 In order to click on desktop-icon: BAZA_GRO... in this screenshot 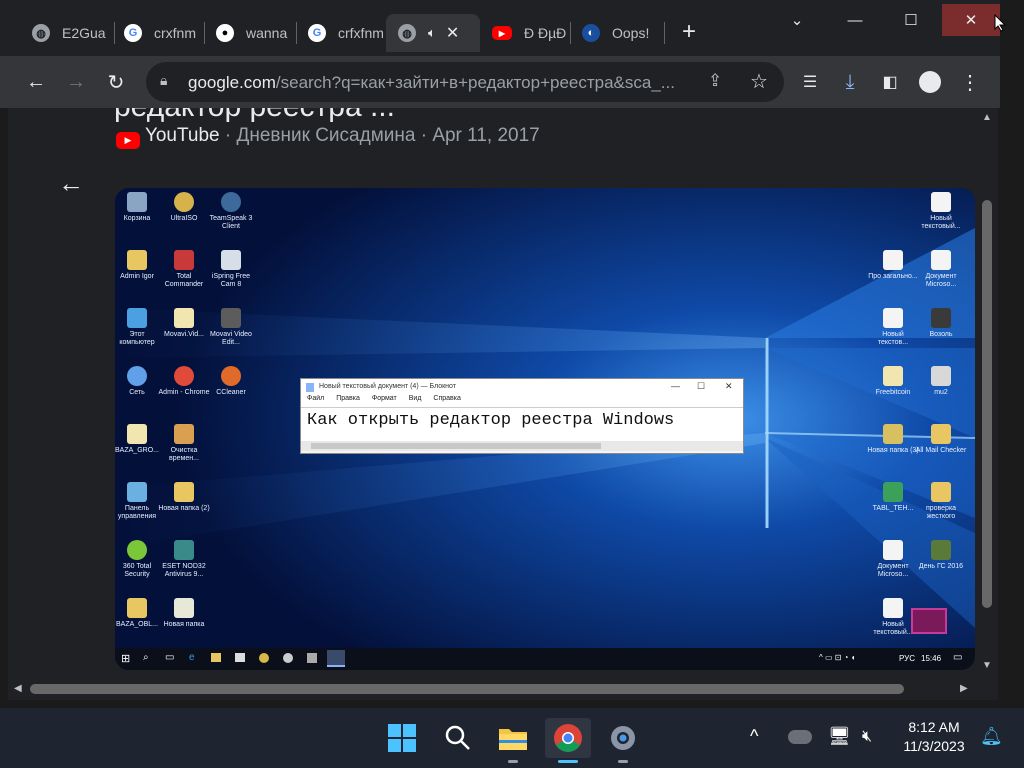, I will do `click(139, 439)`.